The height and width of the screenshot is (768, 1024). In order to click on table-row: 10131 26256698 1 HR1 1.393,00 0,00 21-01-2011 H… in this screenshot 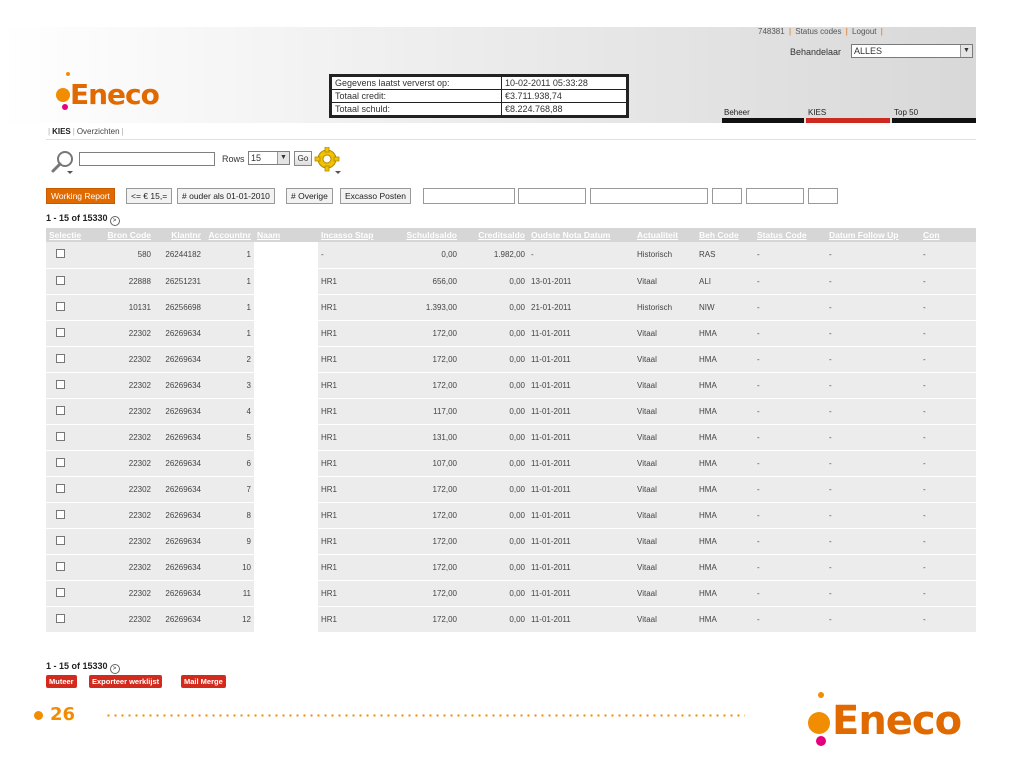, I will do `click(511, 307)`.